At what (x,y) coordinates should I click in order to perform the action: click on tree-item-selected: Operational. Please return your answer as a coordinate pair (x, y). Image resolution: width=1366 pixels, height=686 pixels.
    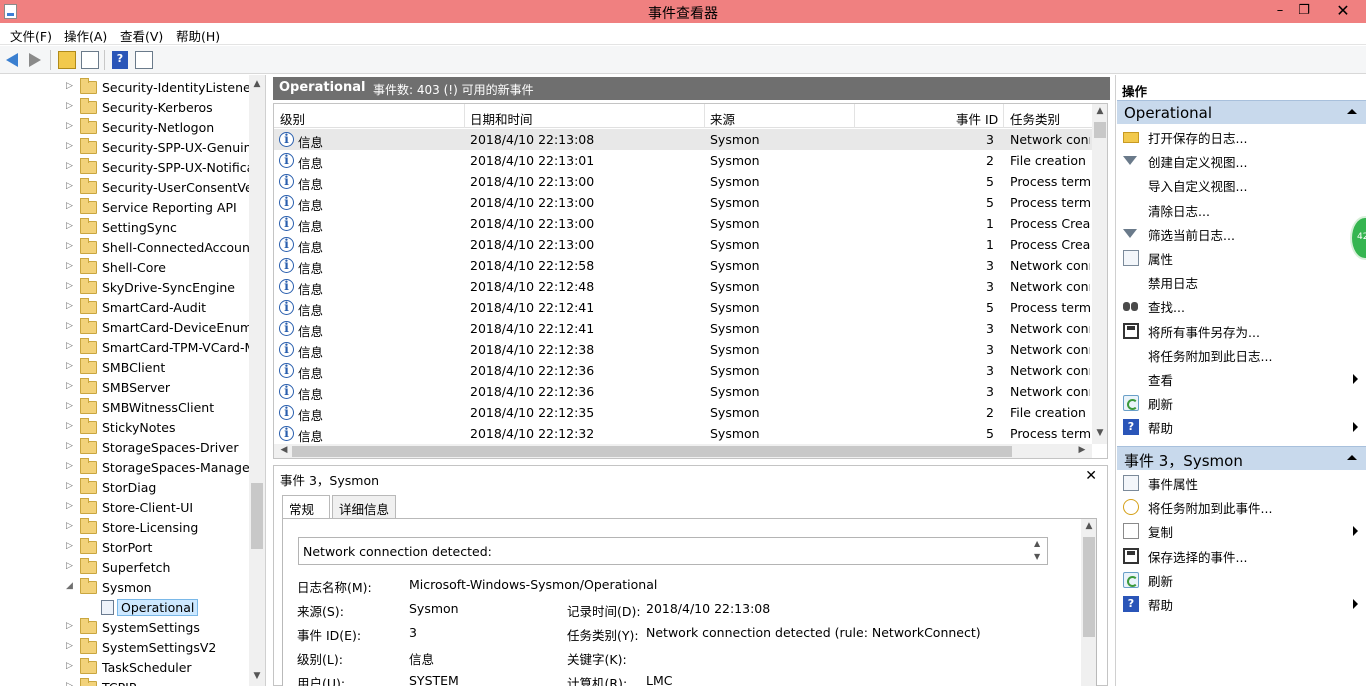
    Looking at the image, I should click on (125, 608).